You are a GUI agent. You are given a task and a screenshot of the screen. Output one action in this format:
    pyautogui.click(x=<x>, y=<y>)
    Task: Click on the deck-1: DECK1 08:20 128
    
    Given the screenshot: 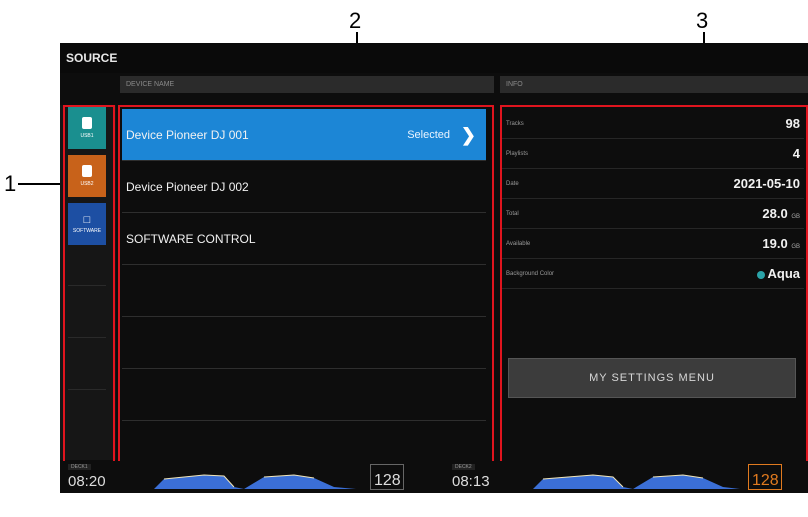 What is the action you would take?
    pyautogui.click(x=247, y=477)
    